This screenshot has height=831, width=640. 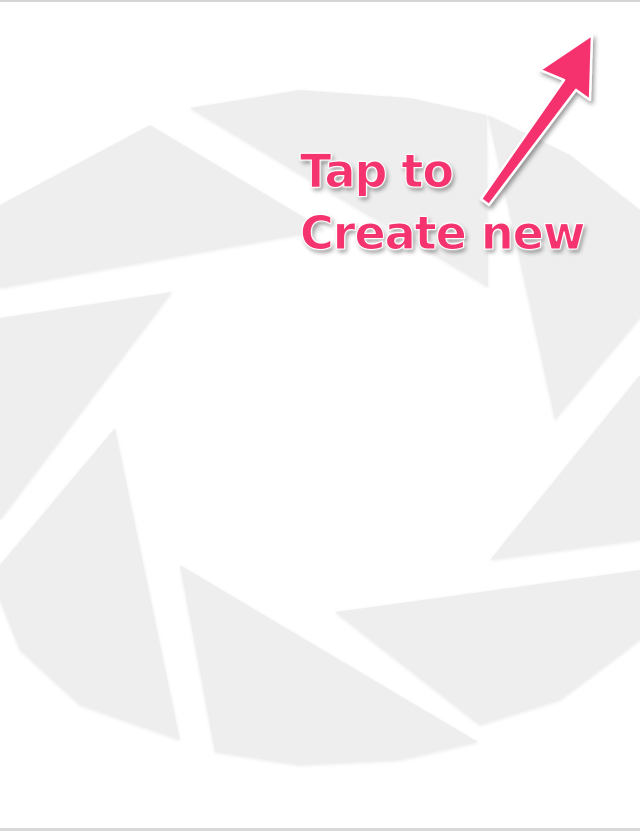 What do you see at coordinates (376, 171) in the screenshot?
I see `hint-line-1: Tap to` at bounding box center [376, 171].